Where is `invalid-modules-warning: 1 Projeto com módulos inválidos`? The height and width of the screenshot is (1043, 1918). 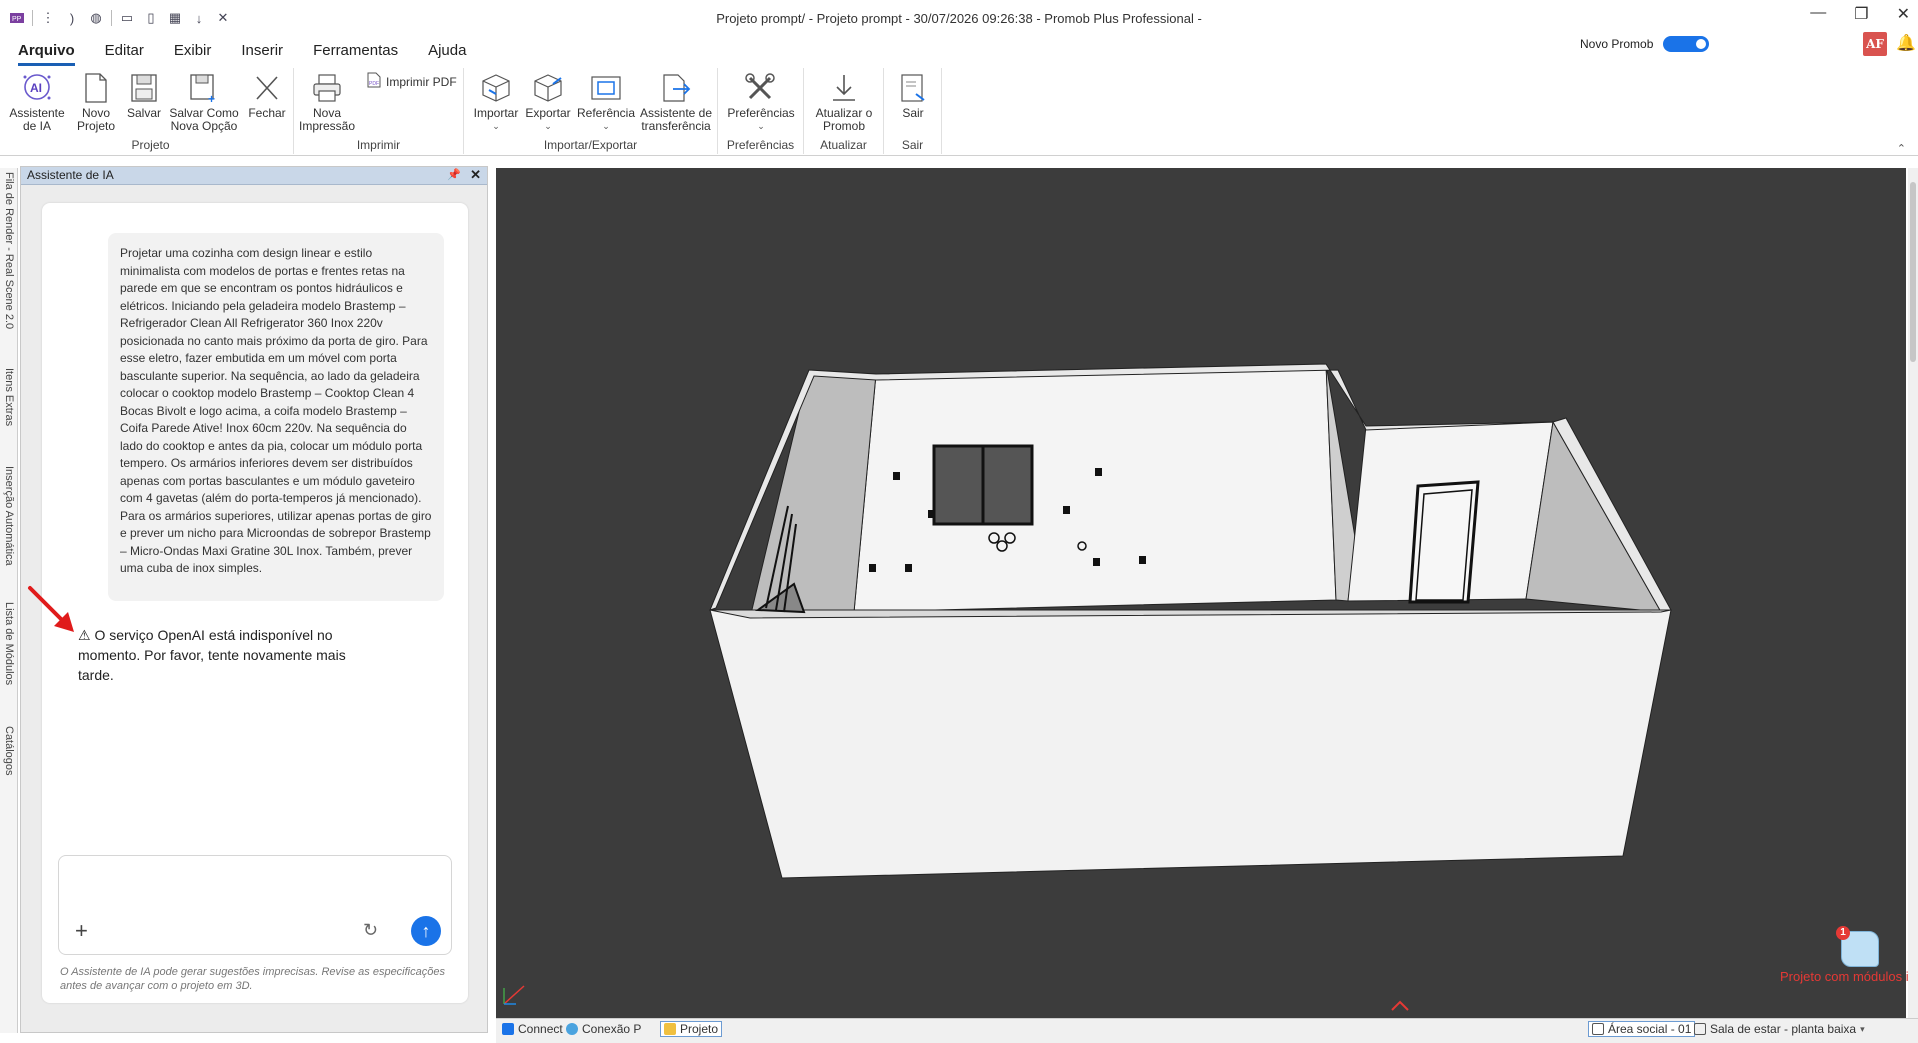 invalid-modules-warning: 1 Projeto com módulos inválidos is located at coordinates (1849, 955).